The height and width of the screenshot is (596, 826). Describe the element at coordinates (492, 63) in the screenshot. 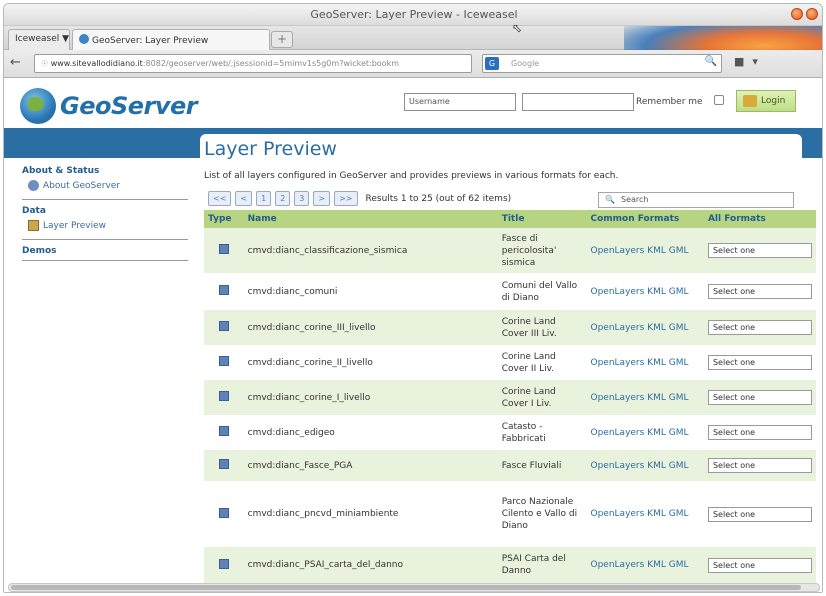

I see `search-engine-icon: G` at that location.